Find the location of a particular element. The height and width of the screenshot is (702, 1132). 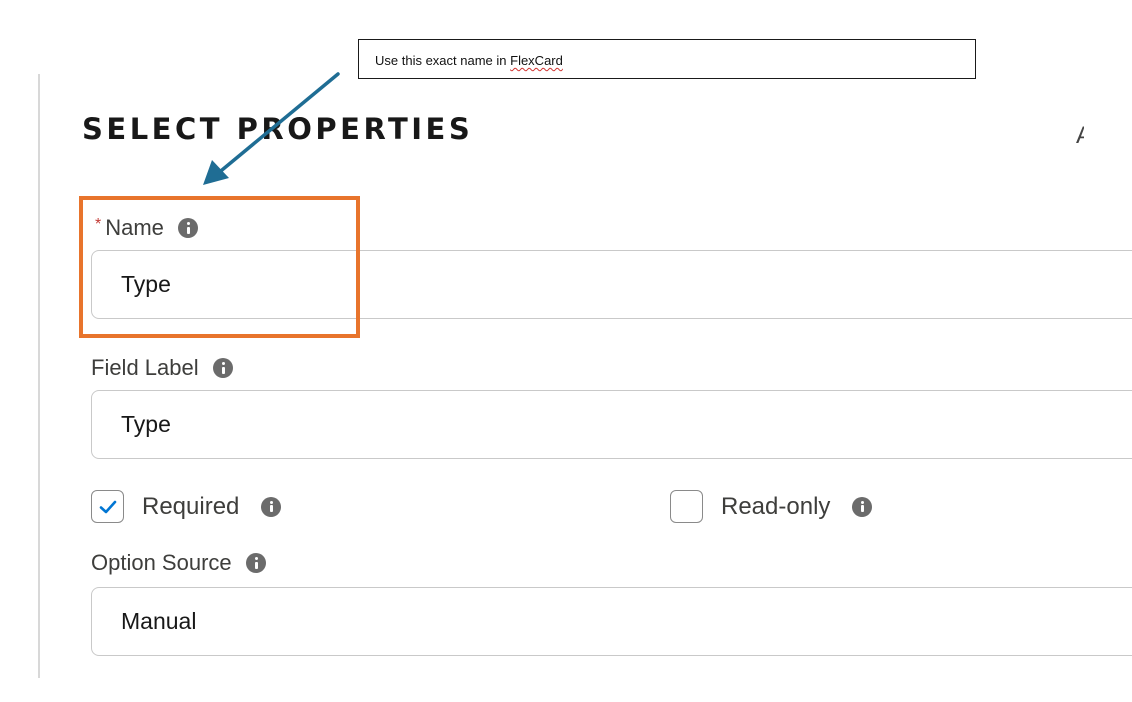

name-label-text: Name is located at coordinates (134, 227).